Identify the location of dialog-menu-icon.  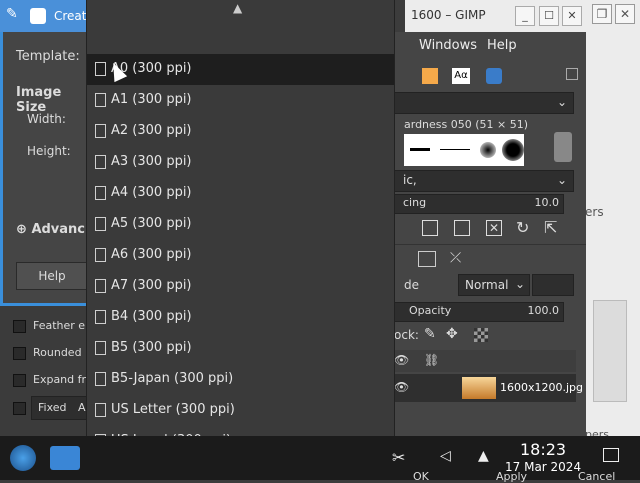
(38, 16).